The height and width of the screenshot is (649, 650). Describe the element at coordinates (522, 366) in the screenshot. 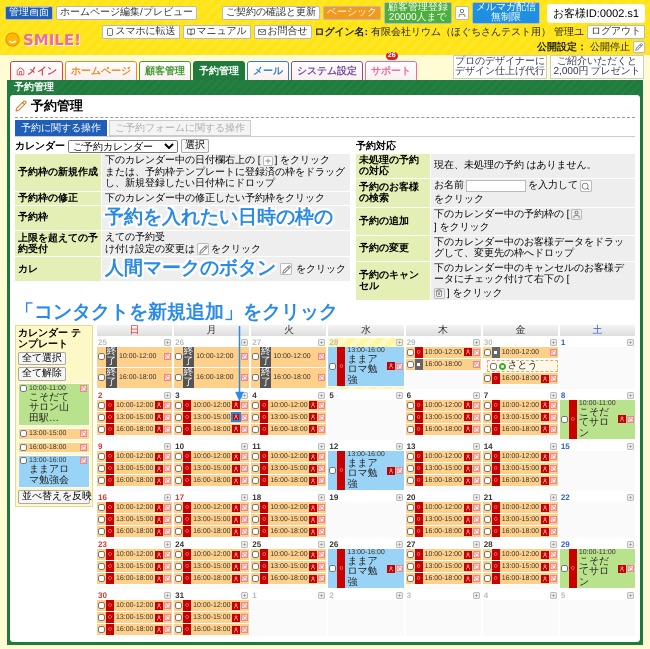

I see `booking-entry: さとう` at that location.